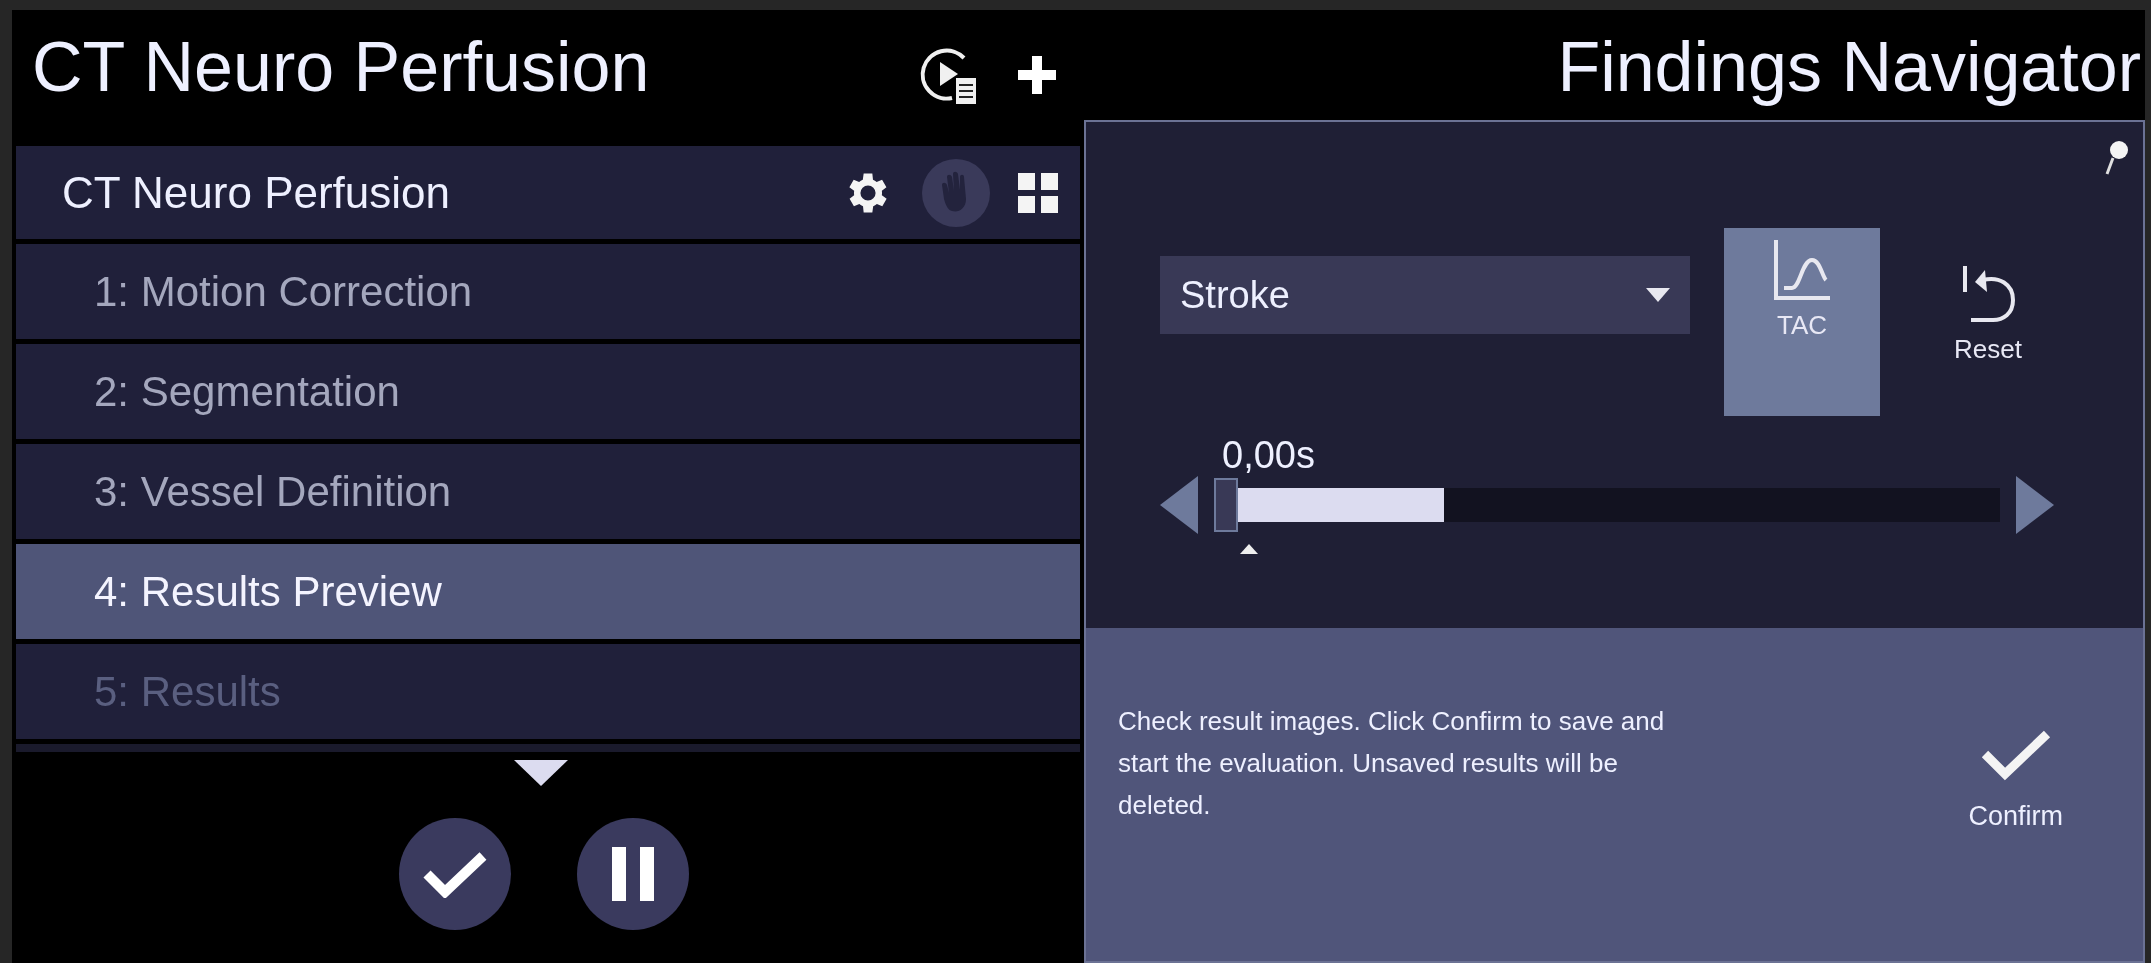 The width and height of the screenshot is (2151, 963). Describe the element at coordinates (1988, 322) in the screenshot. I see `tool-button: Reset` at that location.